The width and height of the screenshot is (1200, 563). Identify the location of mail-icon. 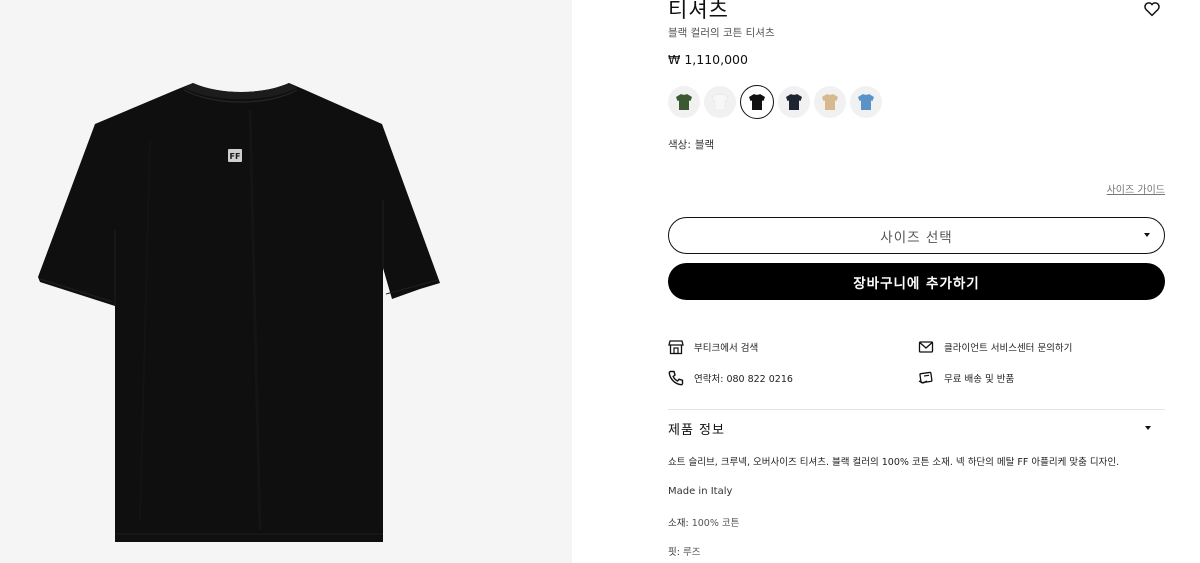
(926, 347).